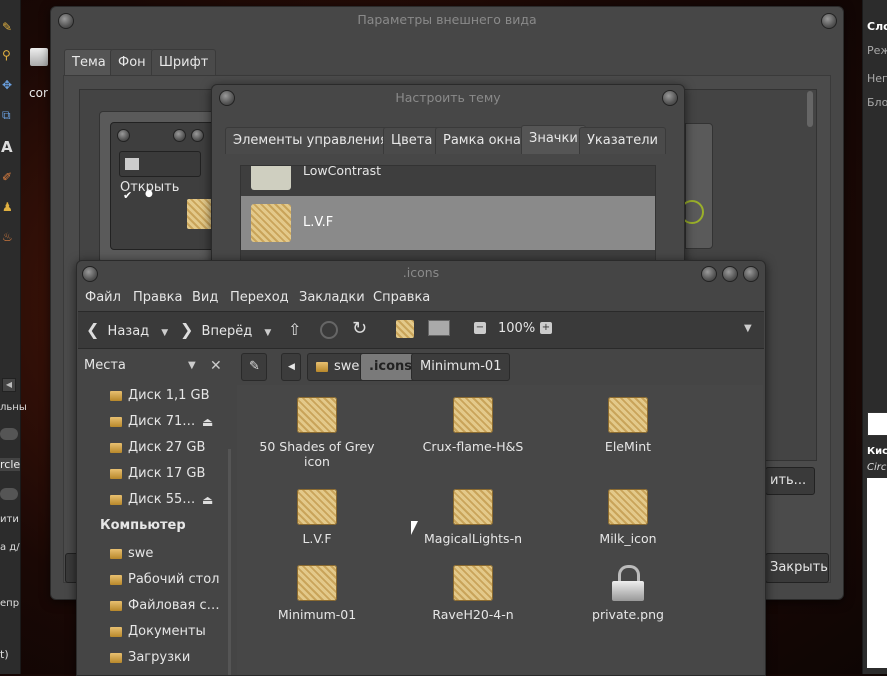  Describe the element at coordinates (480, 328) in the screenshot. I see `zoom-out-icon: −` at that location.